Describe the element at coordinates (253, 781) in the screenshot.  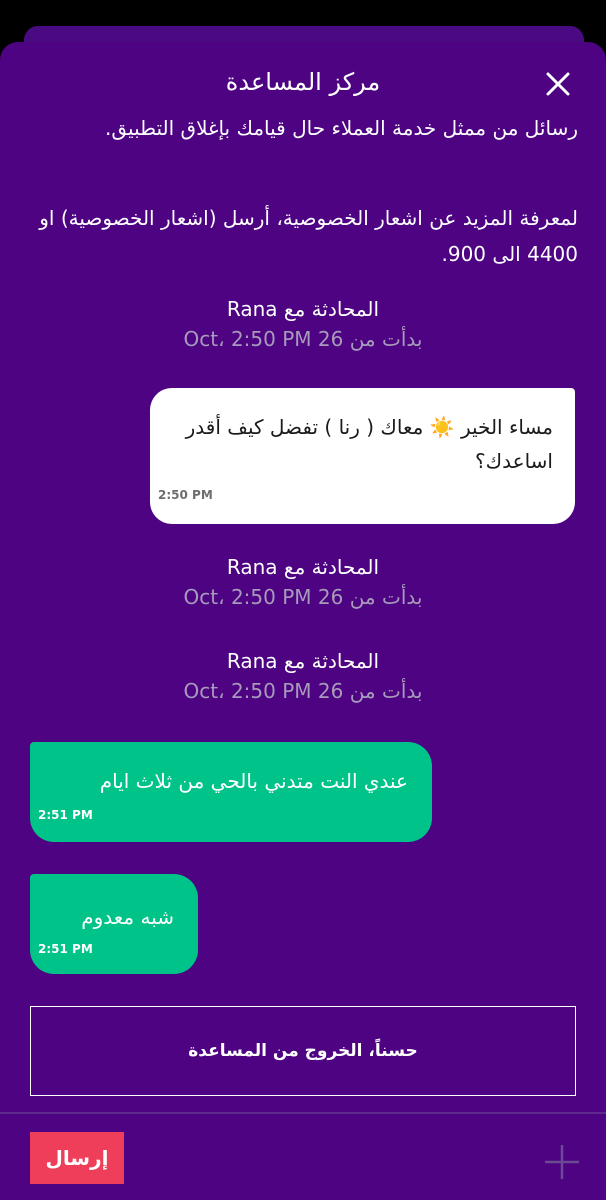
I see `user-message-text: عندي النت متدني بالحي من ثلاث ايام` at that location.